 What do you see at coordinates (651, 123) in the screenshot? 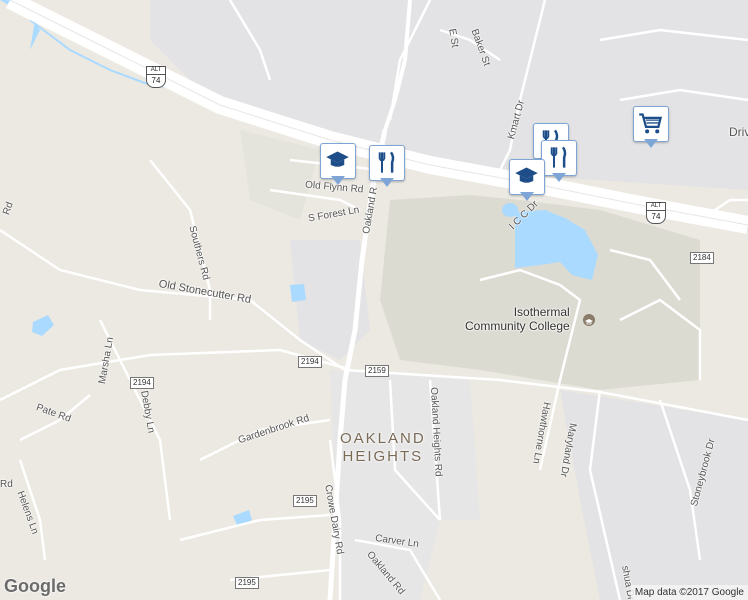
I see `shopping-cart-icon` at bounding box center [651, 123].